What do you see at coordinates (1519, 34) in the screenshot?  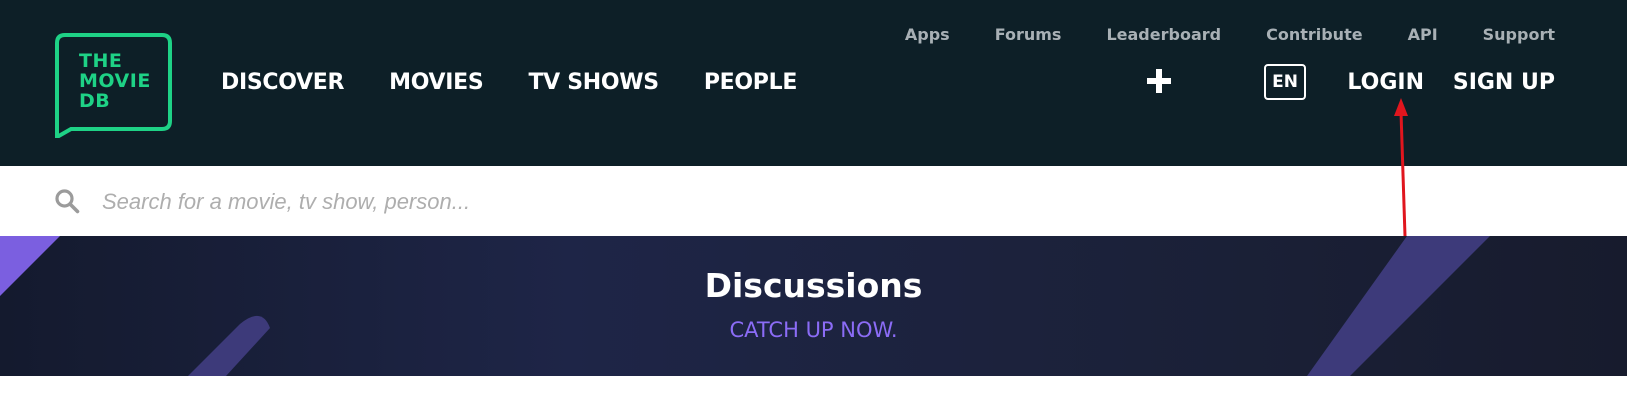 I see `nav-support: Support` at bounding box center [1519, 34].